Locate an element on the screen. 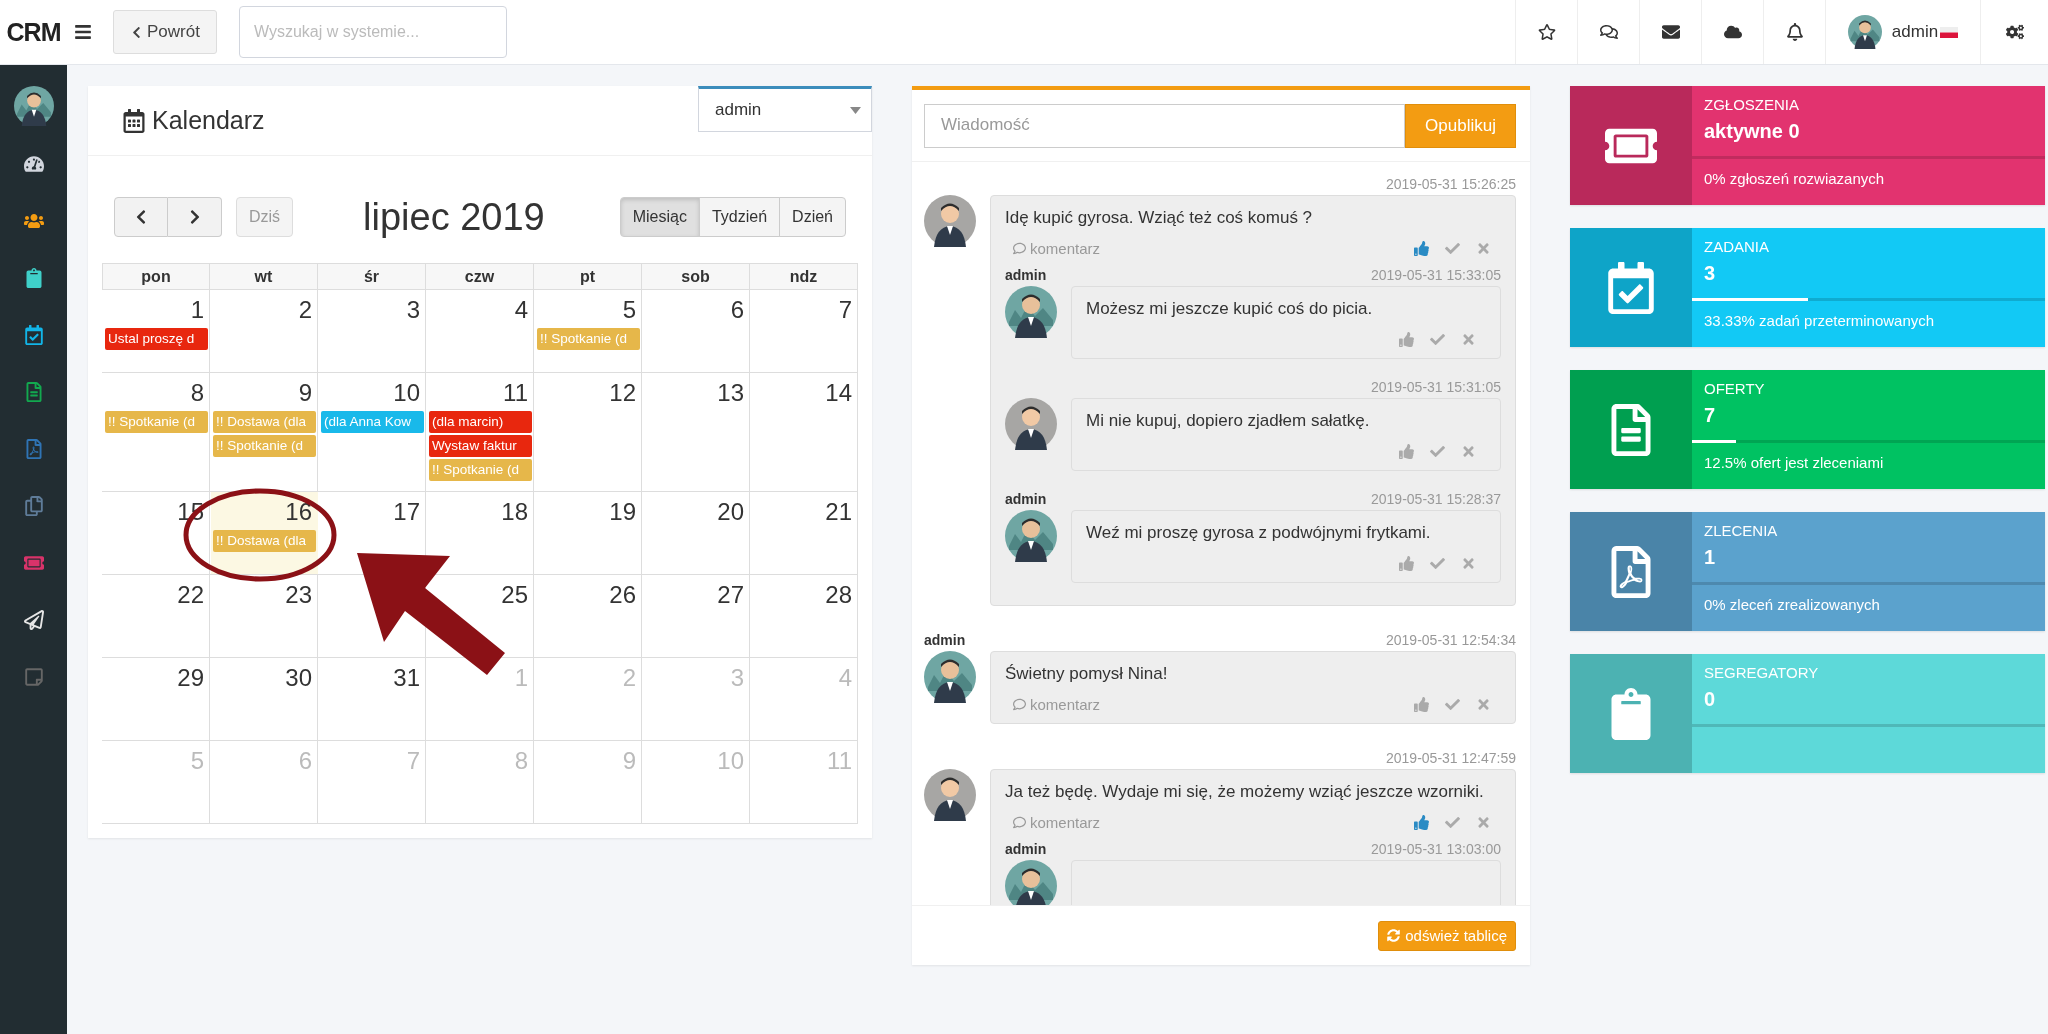 This screenshot has height=1034, width=2048. calendar-icon is located at coordinates (134, 120).